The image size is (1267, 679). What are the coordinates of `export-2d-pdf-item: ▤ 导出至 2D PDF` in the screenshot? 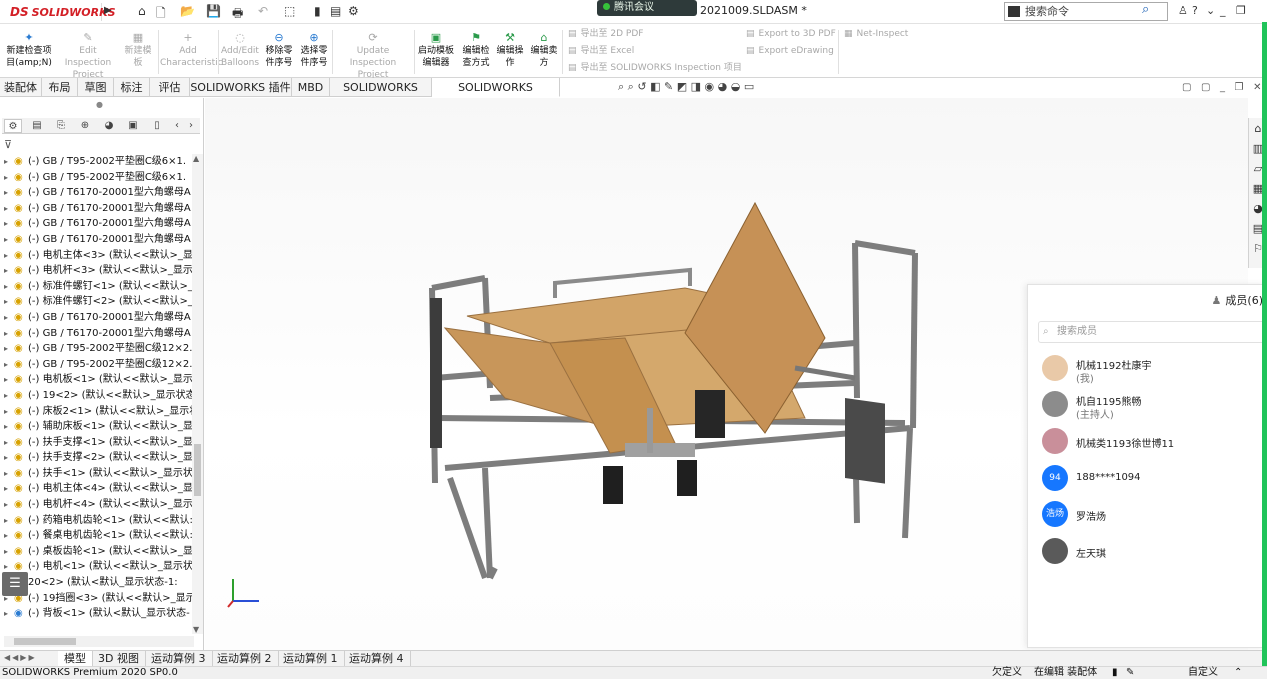 It's located at (605, 34).